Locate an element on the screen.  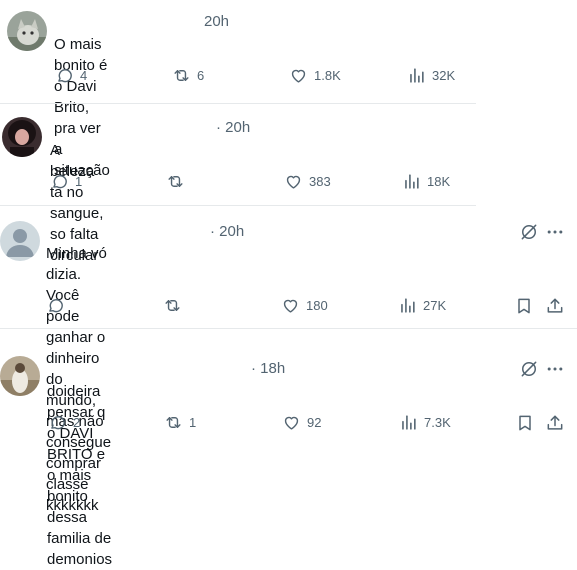
views-count: 7.3K is located at coordinates (437, 422).